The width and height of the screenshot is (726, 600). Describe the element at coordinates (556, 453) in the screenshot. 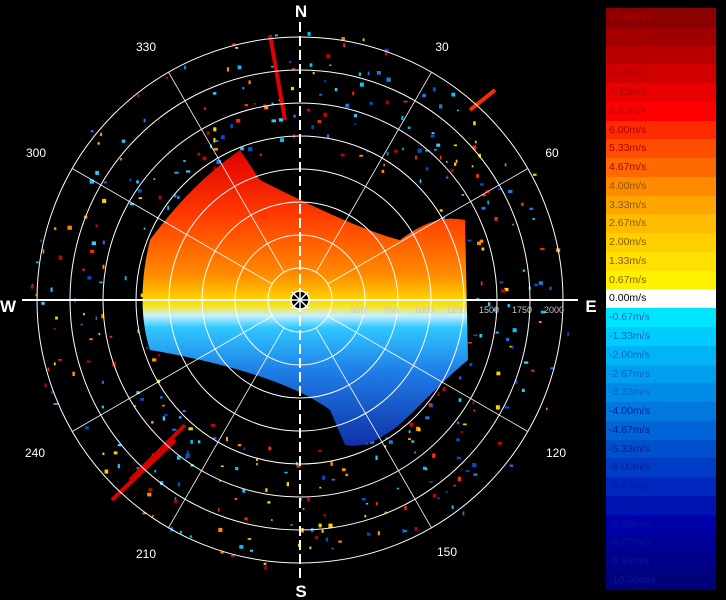

I see `bearing-label-120: 120` at that location.